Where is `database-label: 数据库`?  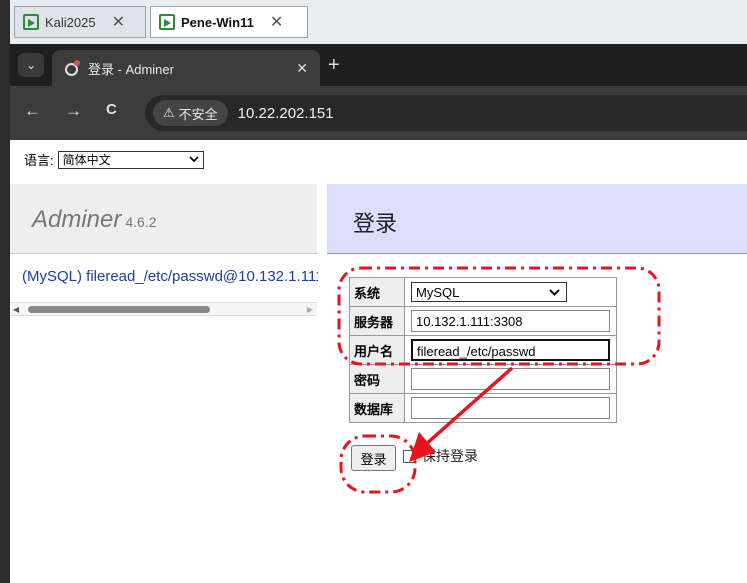 database-label: 数据库 is located at coordinates (377, 408).